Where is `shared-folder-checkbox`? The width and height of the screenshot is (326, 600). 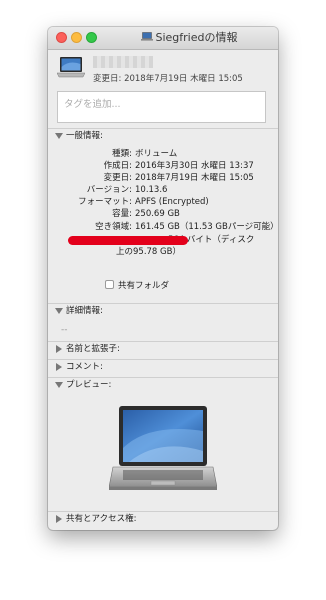 shared-folder-checkbox is located at coordinates (109, 284).